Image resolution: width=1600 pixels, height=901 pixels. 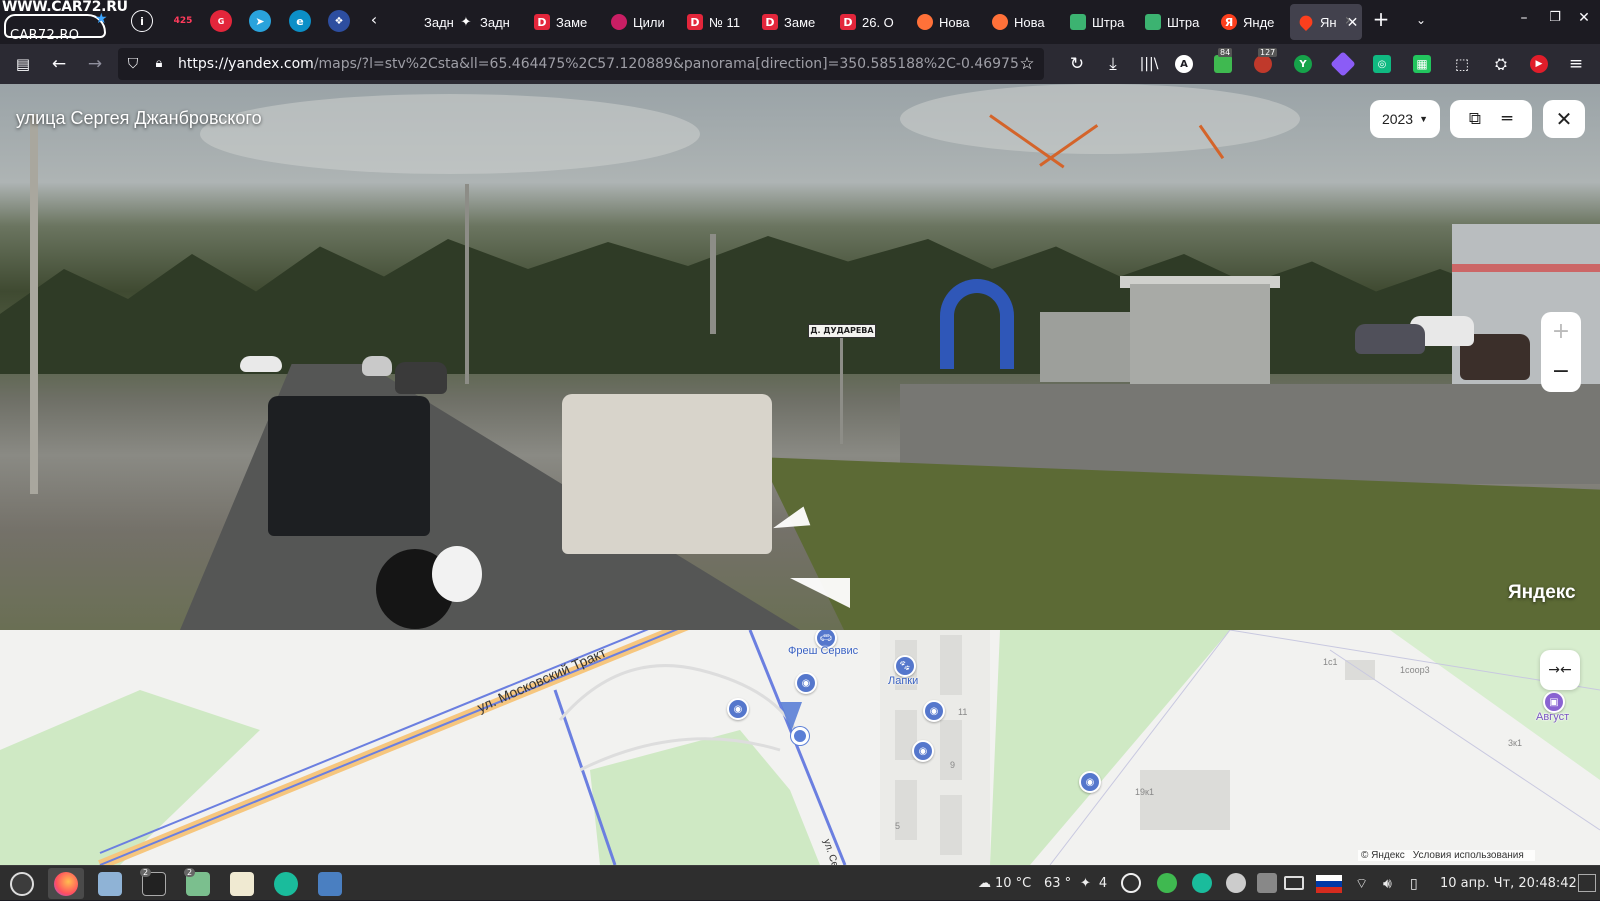 What do you see at coordinates (22, 883) in the screenshot?
I see `mint-menu-button` at bounding box center [22, 883].